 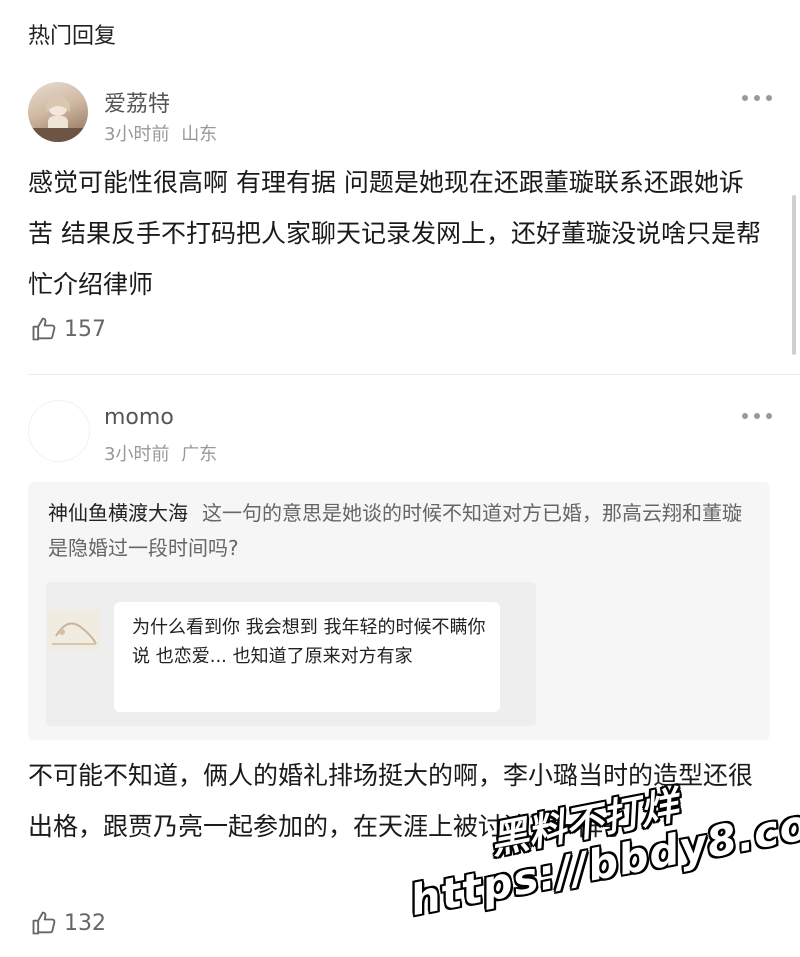 What do you see at coordinates (74, 630) in the screenshot?
I see `chat-avatar-icon` at bounding box center [74, 630].